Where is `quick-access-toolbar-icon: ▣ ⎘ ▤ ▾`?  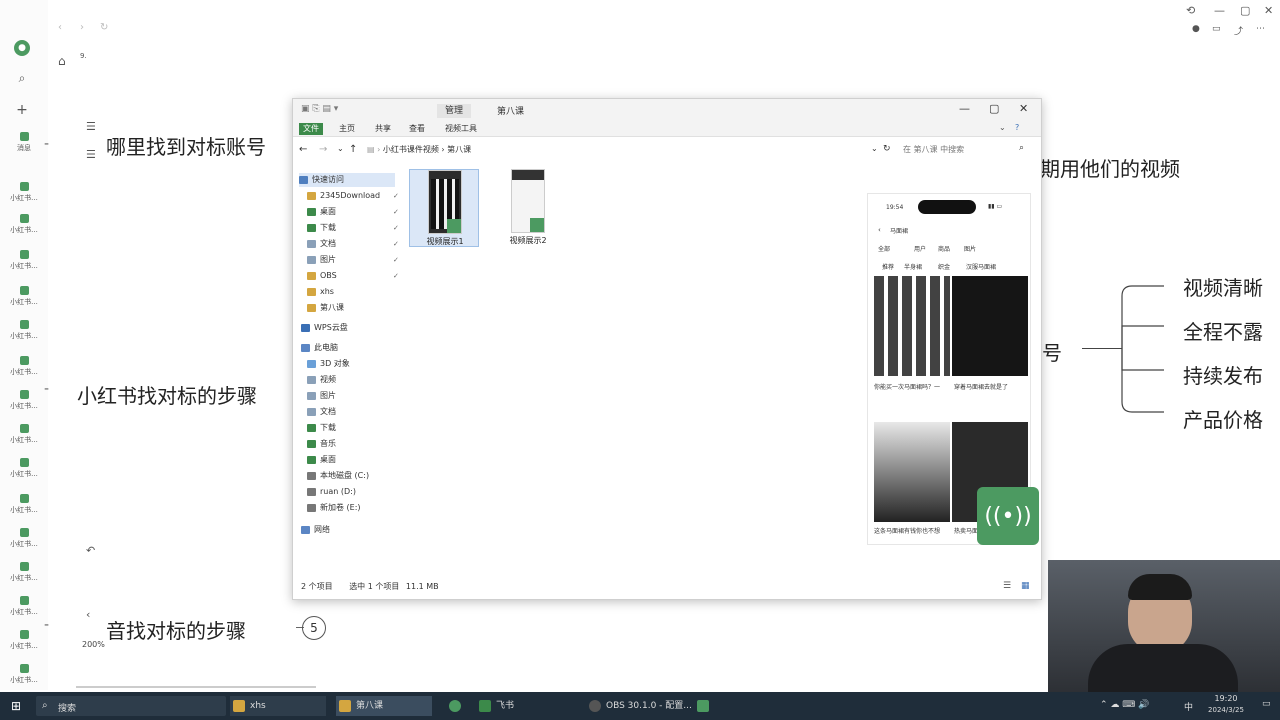
quick-access-toolbar-icon: ▣ ⎘ ▤ ▾ is located at coordinates (319, 109).